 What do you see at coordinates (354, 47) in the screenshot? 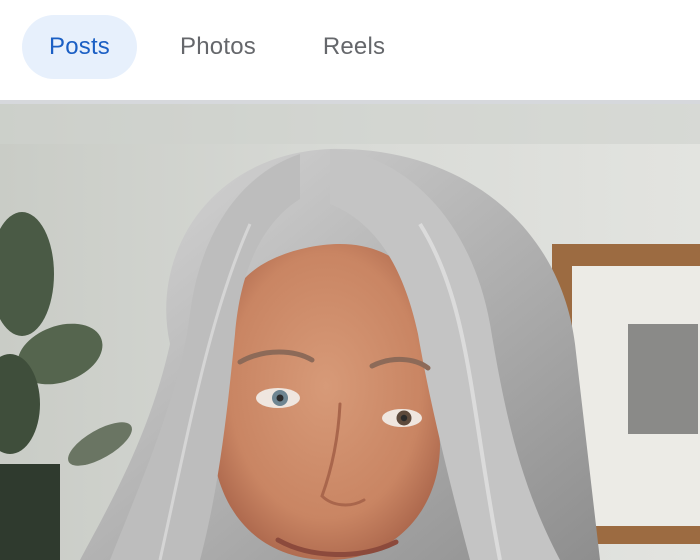
I see `tab-reels: Reels` at bounding box center [354, 47].